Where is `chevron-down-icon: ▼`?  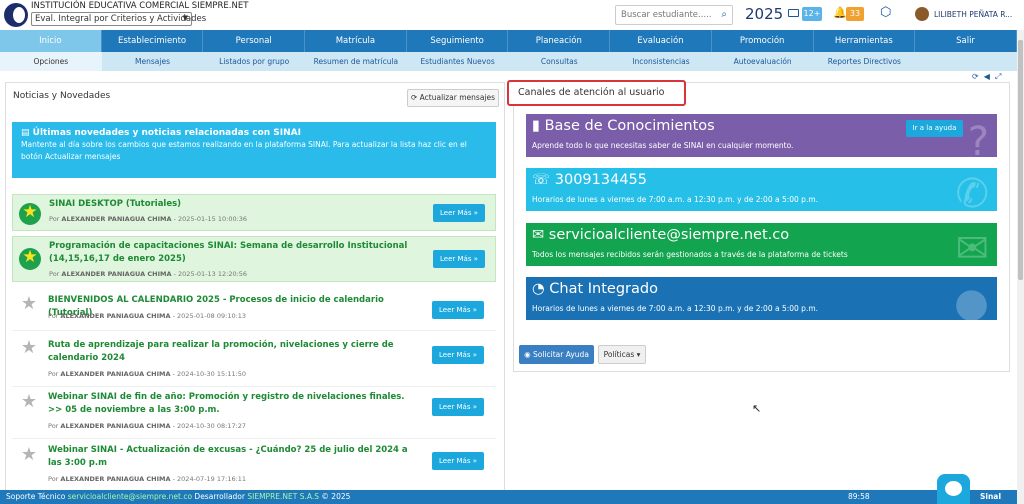 chevron-down-icon: ▼ is located at coordinates (185, 18).